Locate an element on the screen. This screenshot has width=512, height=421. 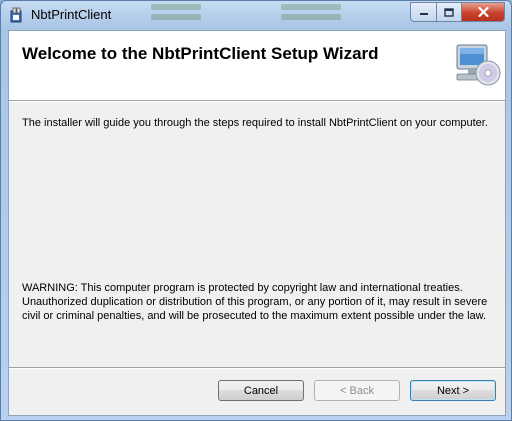
close-icon is located at coordinates (483, 12).